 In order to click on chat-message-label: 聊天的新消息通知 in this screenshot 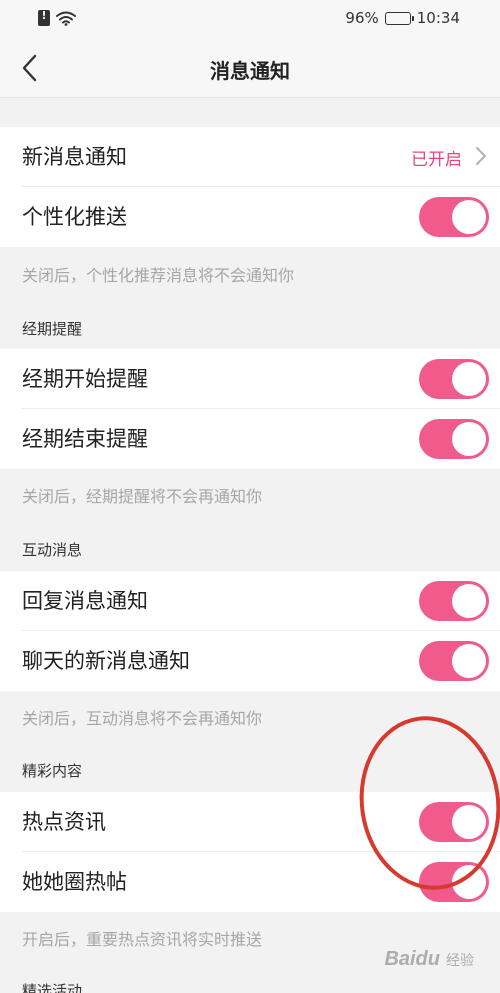, I will do `click(106, 661)`.